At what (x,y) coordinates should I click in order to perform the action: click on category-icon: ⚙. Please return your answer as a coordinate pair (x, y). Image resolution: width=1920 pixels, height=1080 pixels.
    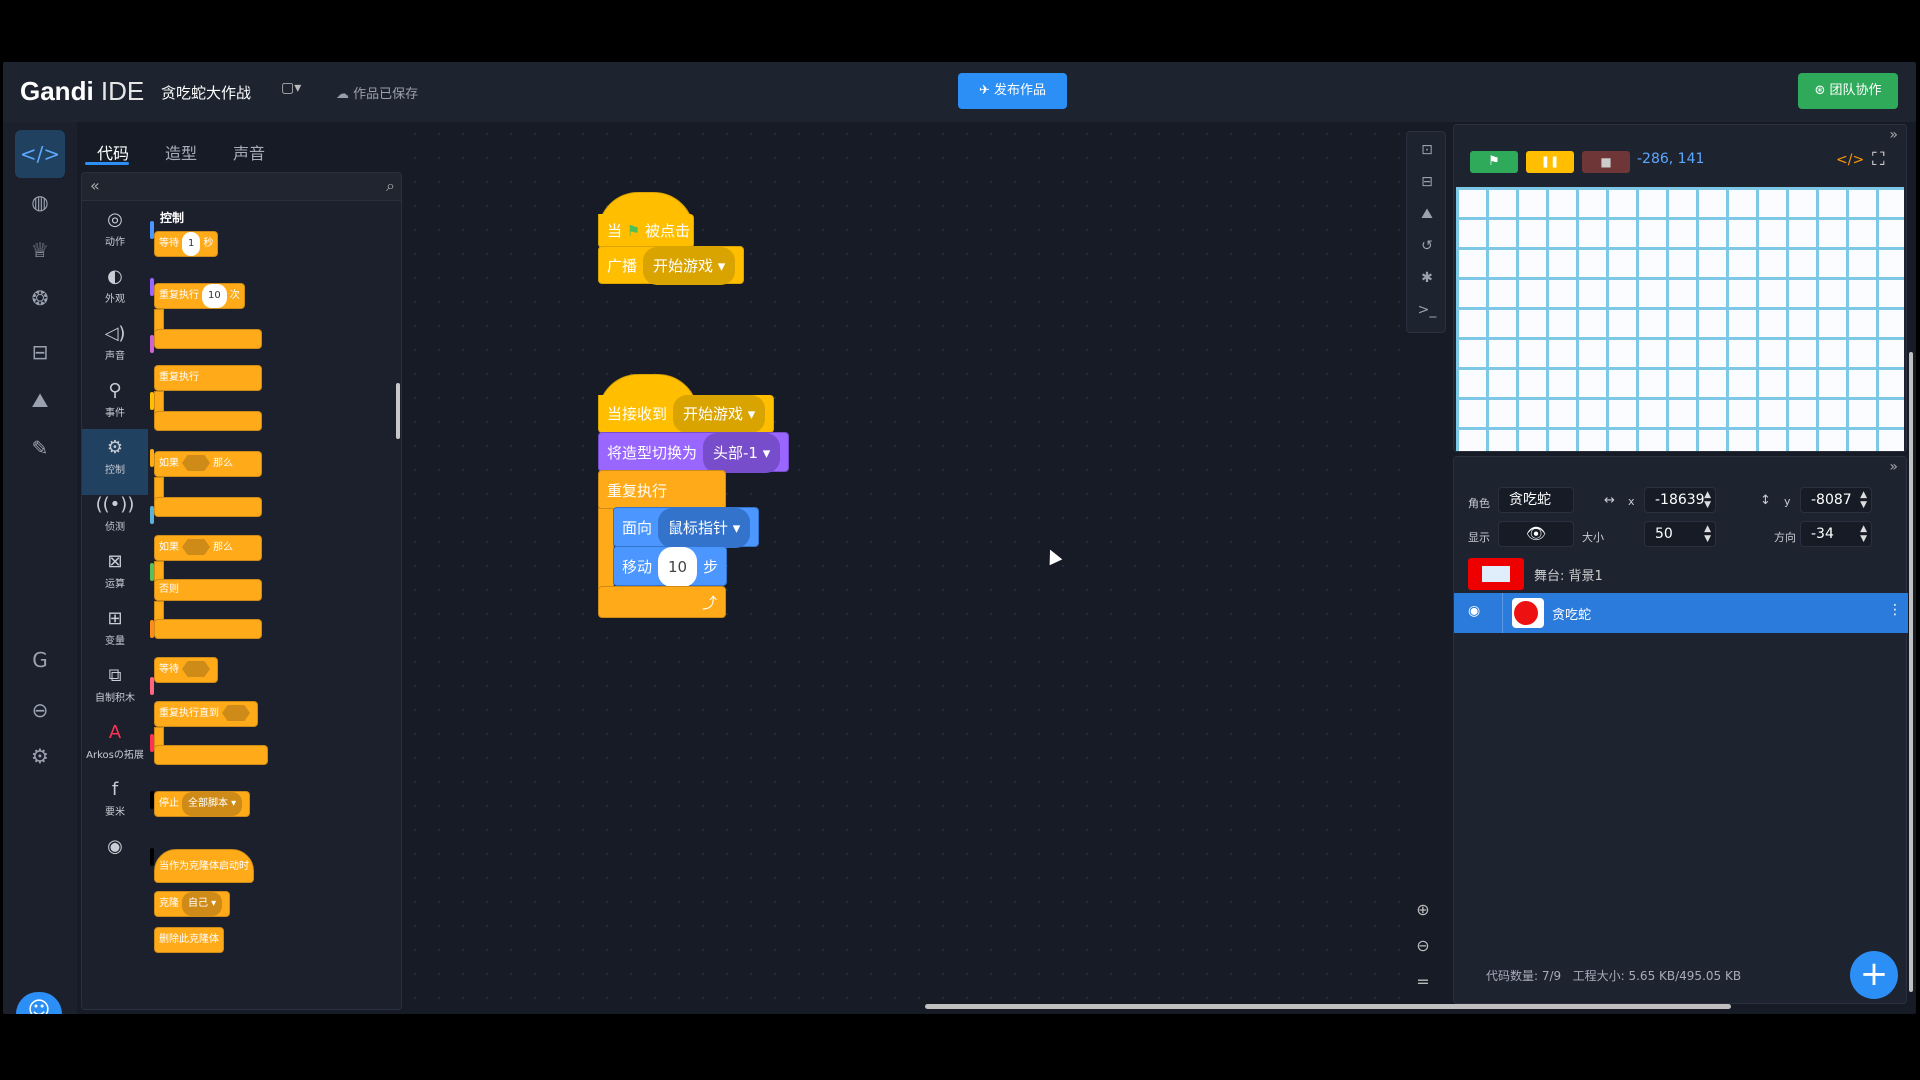
    Looking at the image, I should click on (115, 447).